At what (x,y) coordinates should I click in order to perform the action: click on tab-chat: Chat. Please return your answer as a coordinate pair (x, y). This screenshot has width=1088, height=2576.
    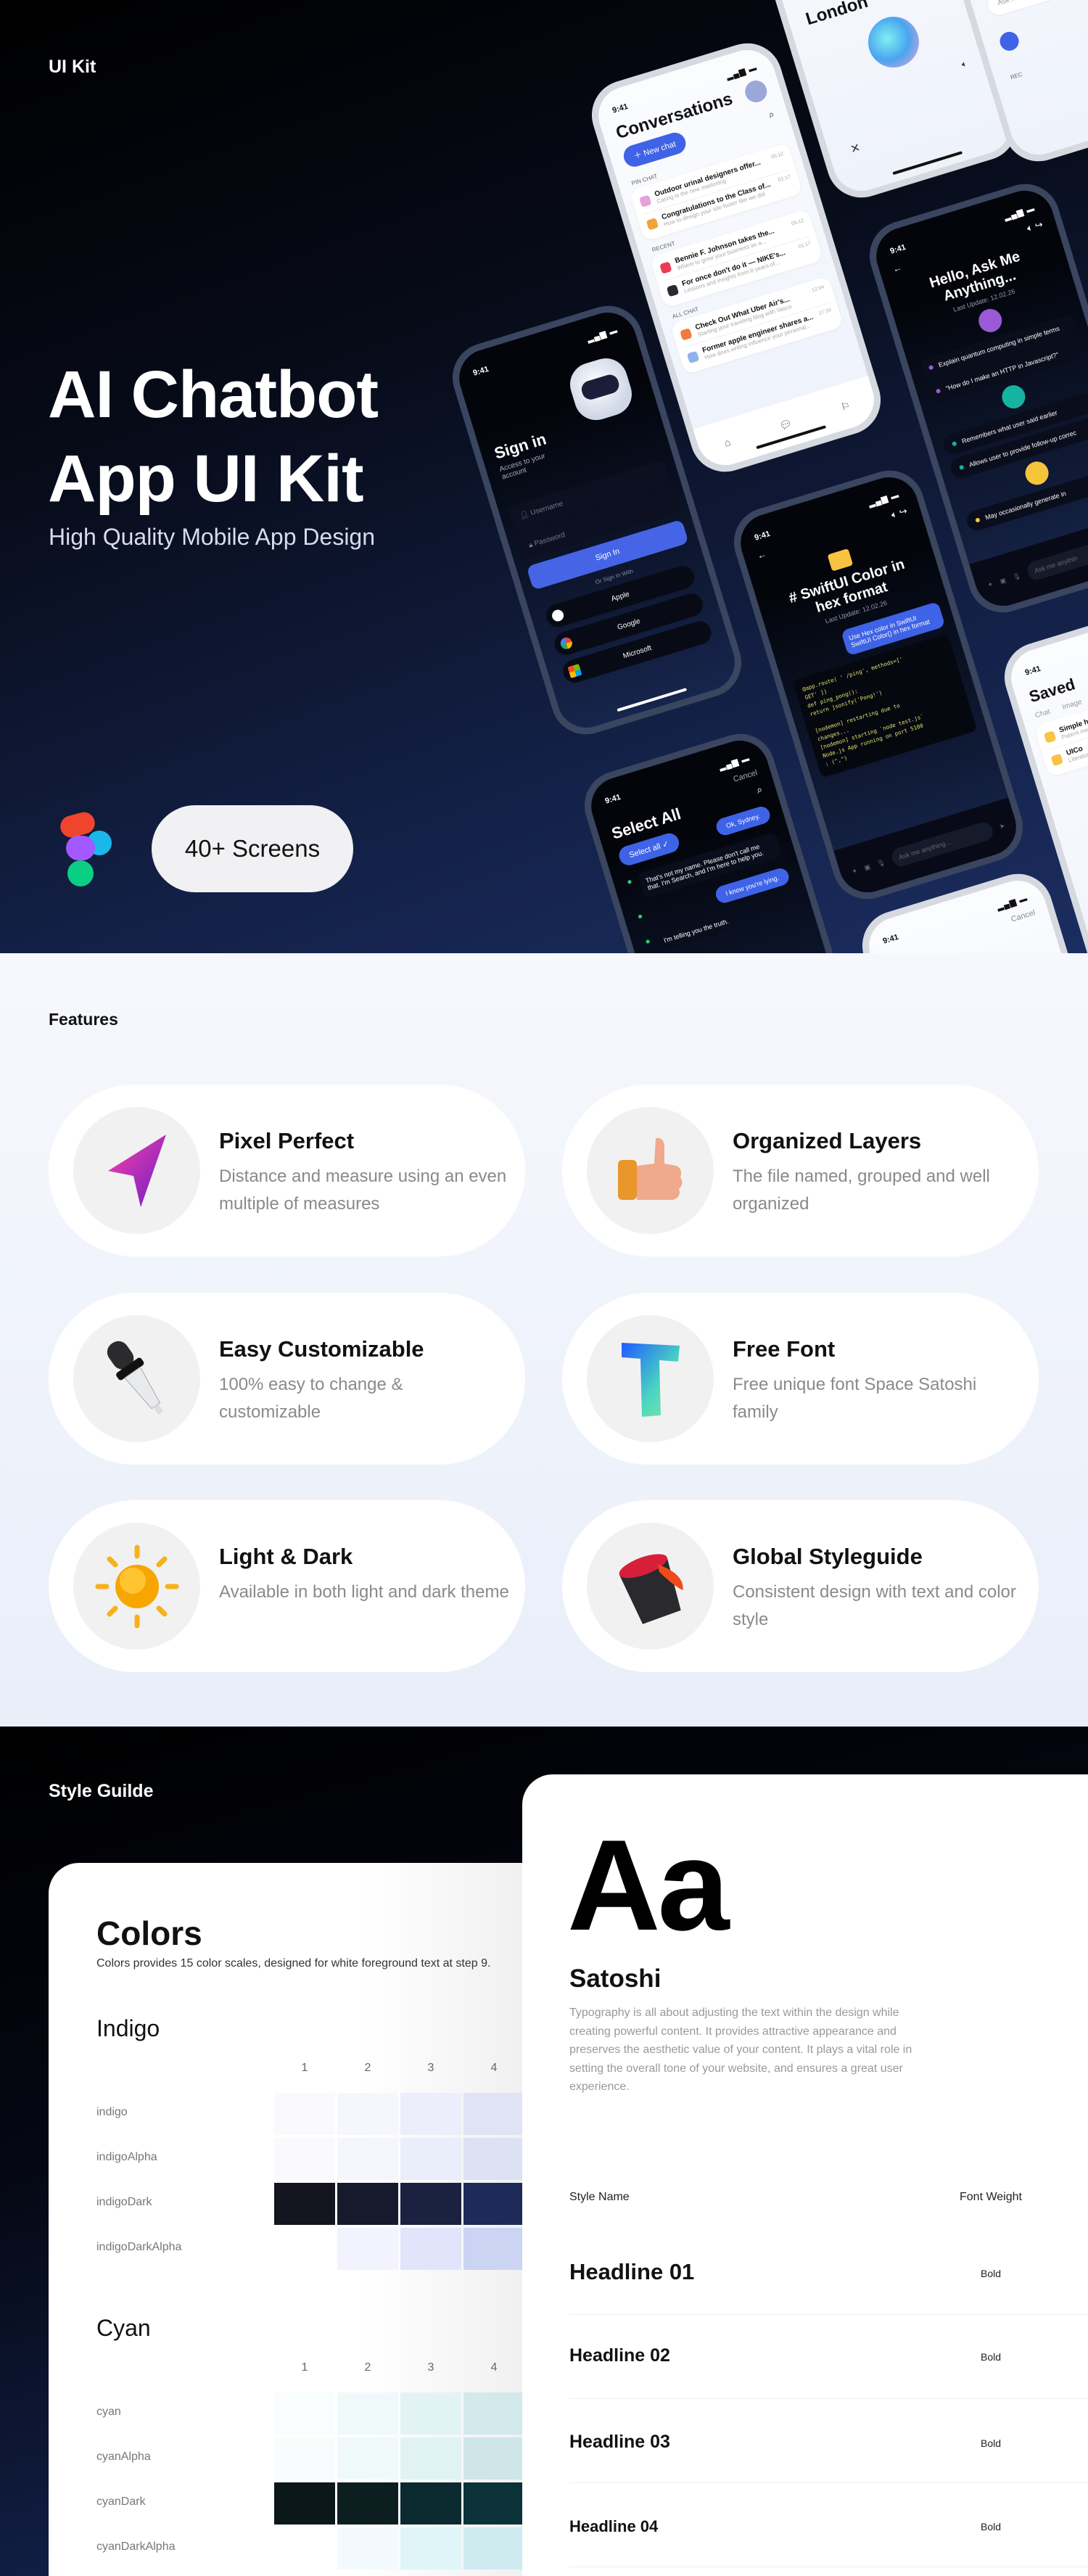
    Looking at the image, I should click on (1043, 714).